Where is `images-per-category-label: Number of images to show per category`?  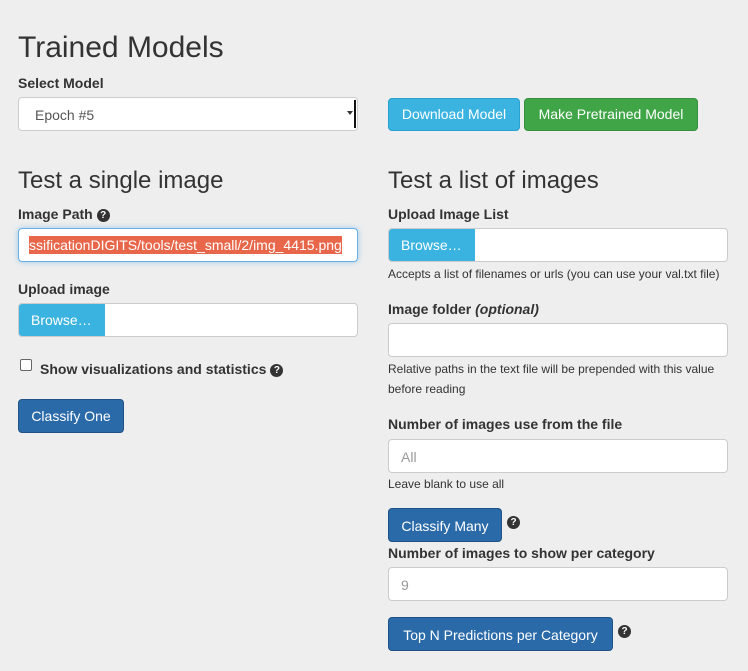 images-per-category-label: Number of images to show per category is located at coordinates (521, 553).